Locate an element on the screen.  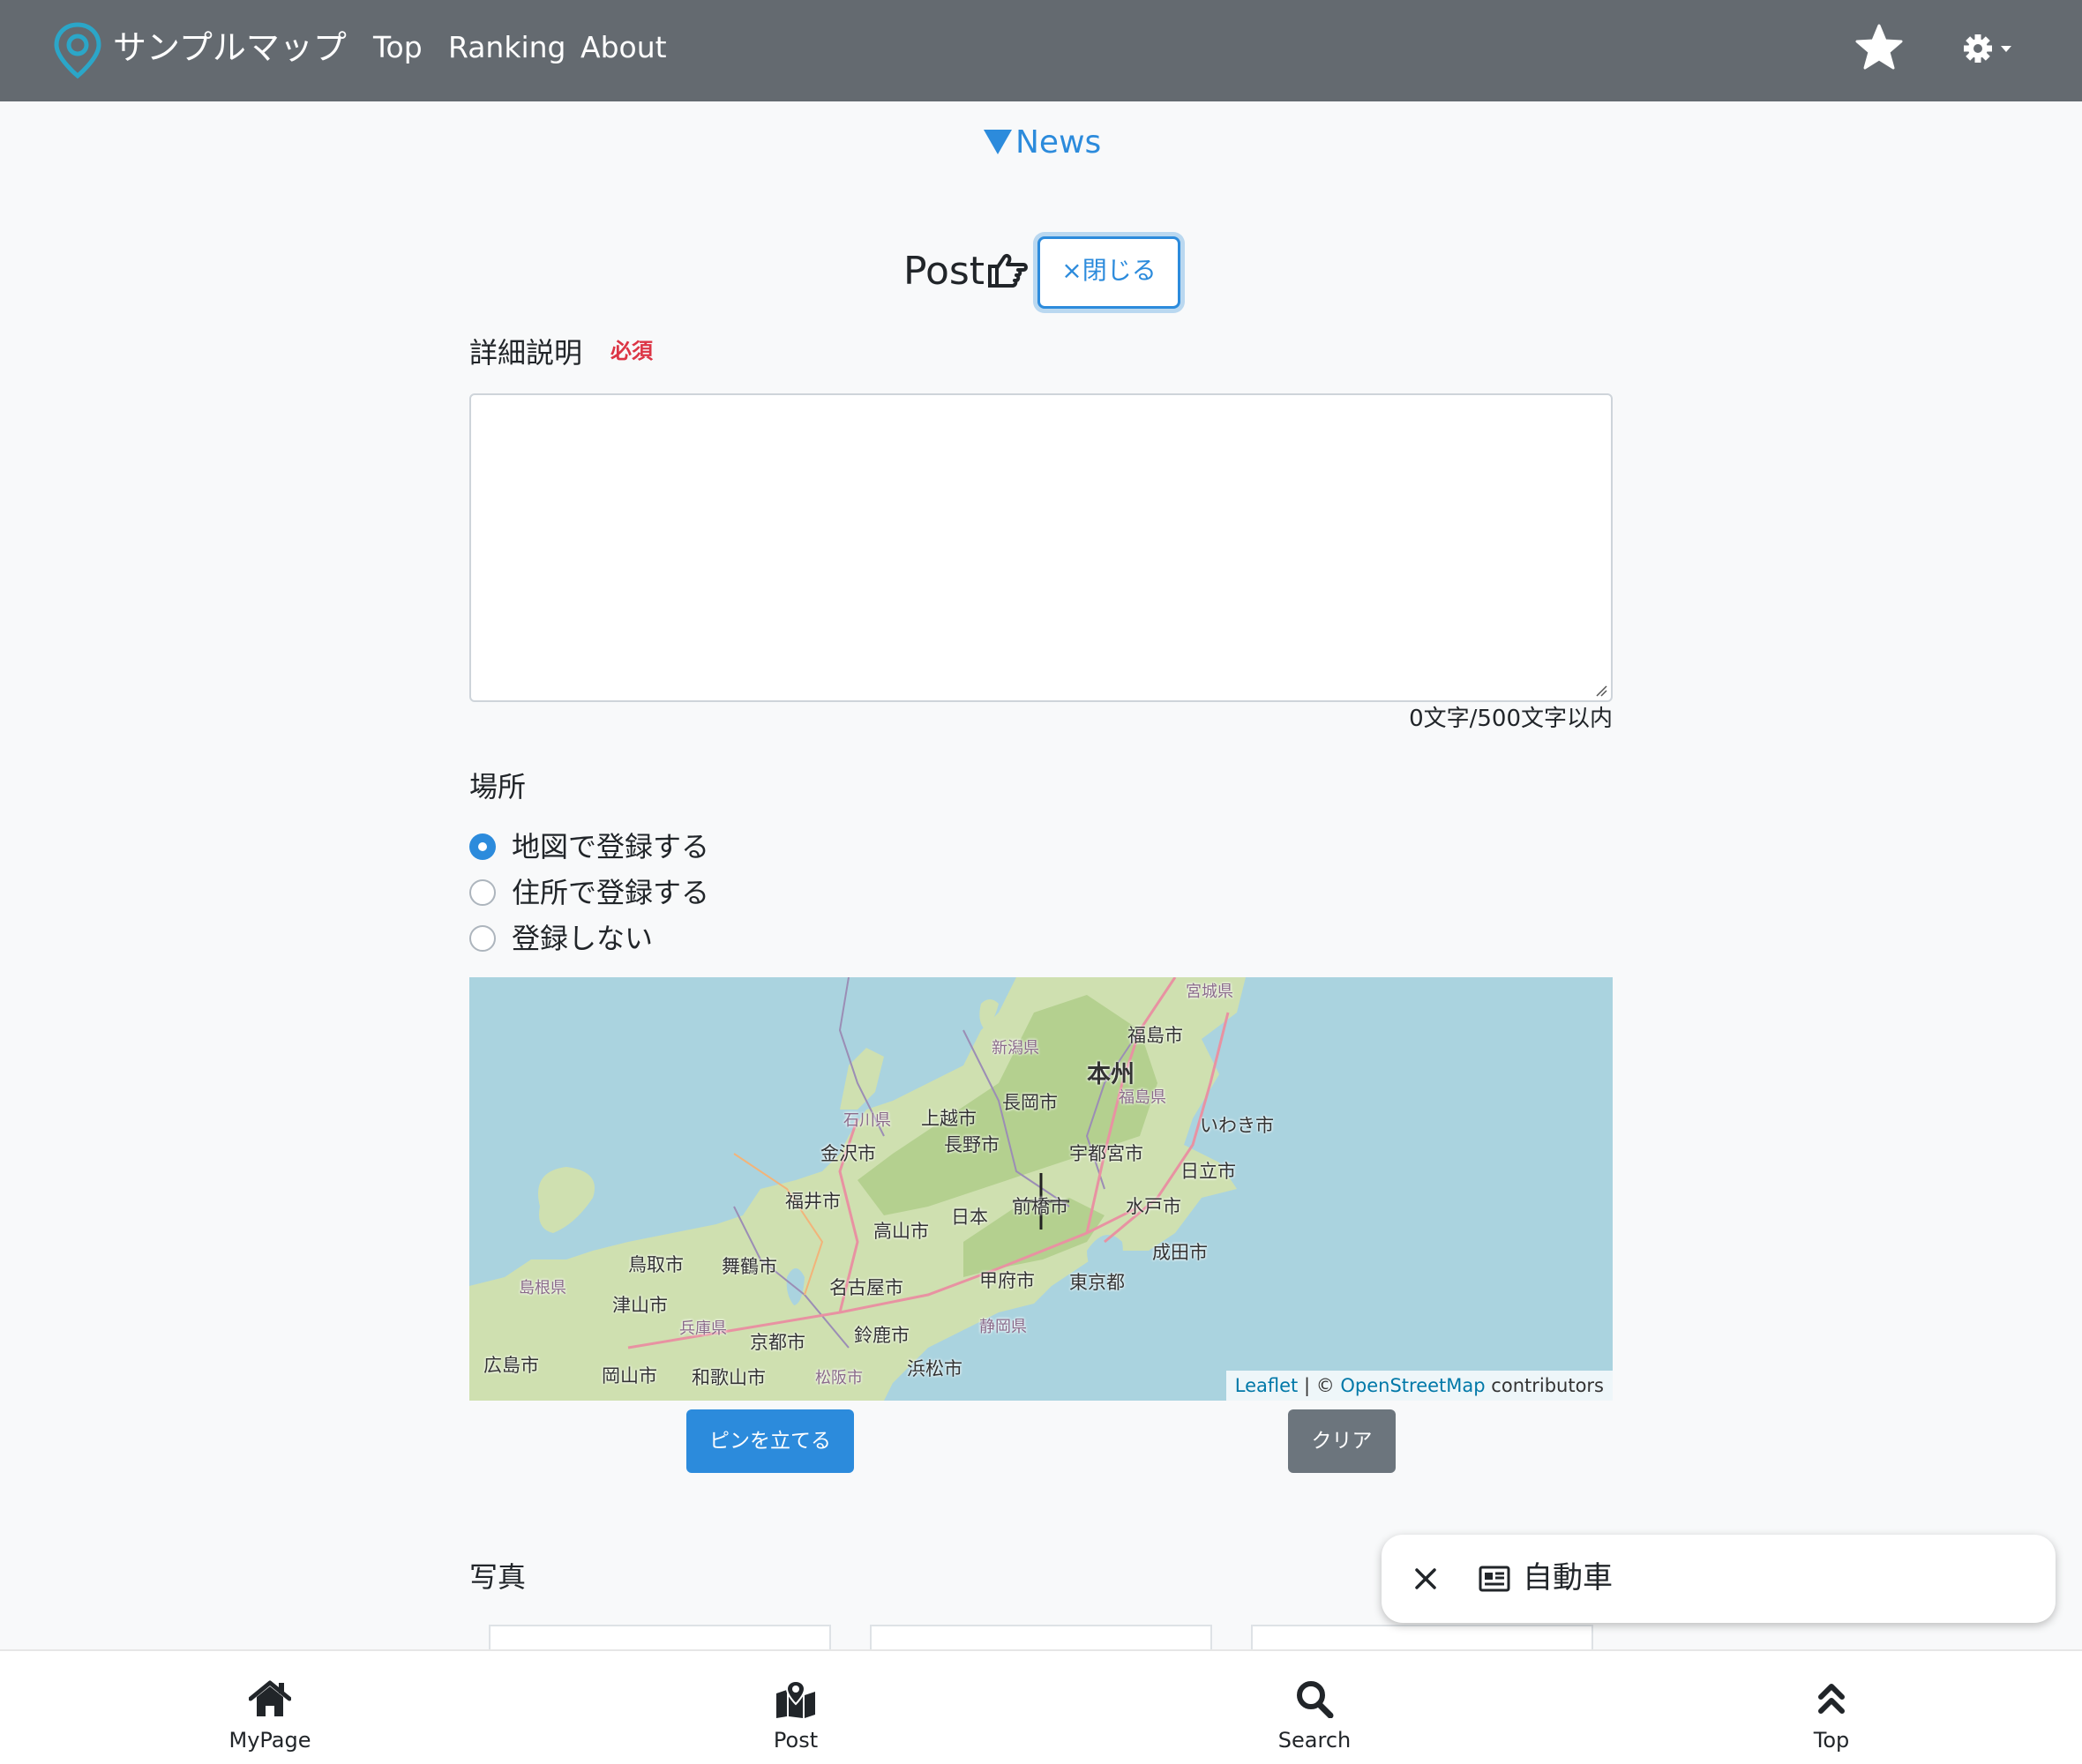
map-label: 津山市 is located at coordinates (640, 1305).